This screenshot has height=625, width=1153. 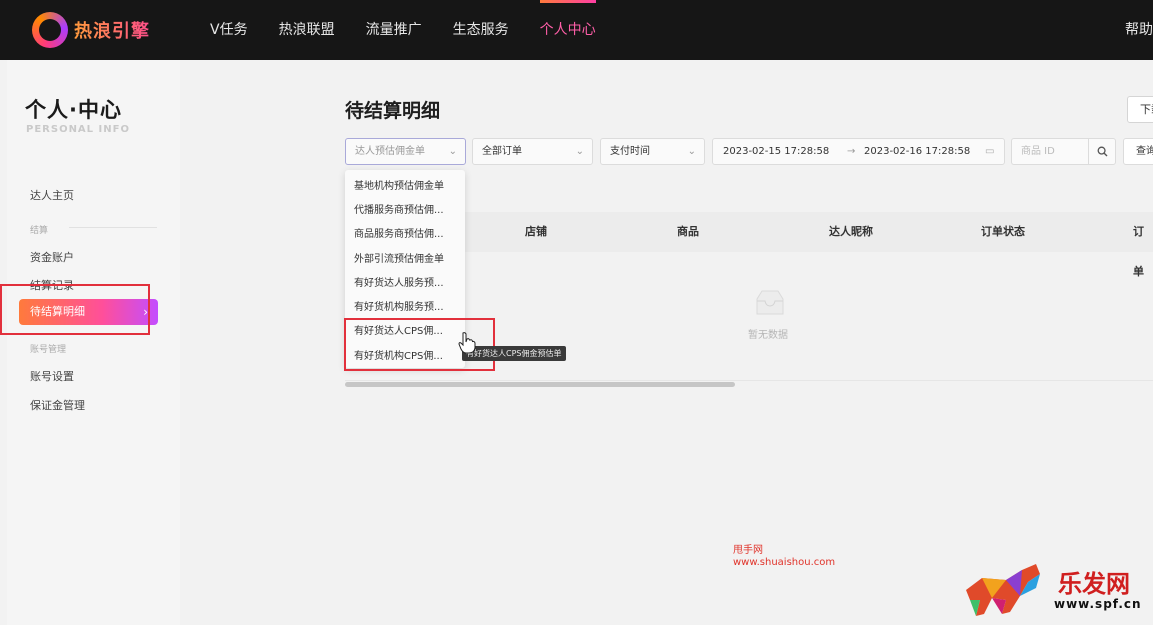 What do you see at coordinates (1102, 151) in the screenshot?
I see `search-icon` at bounding box center [1102, 151].